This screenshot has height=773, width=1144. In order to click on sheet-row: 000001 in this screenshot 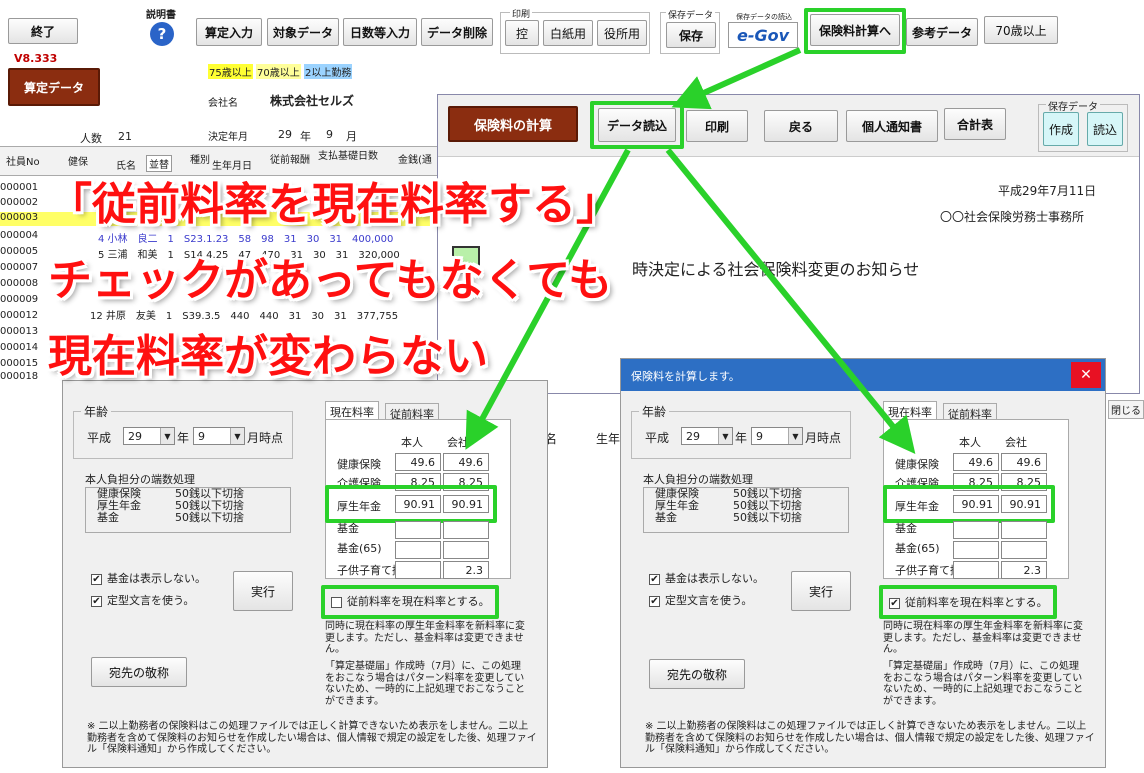, I will do `click(19, 187)`.